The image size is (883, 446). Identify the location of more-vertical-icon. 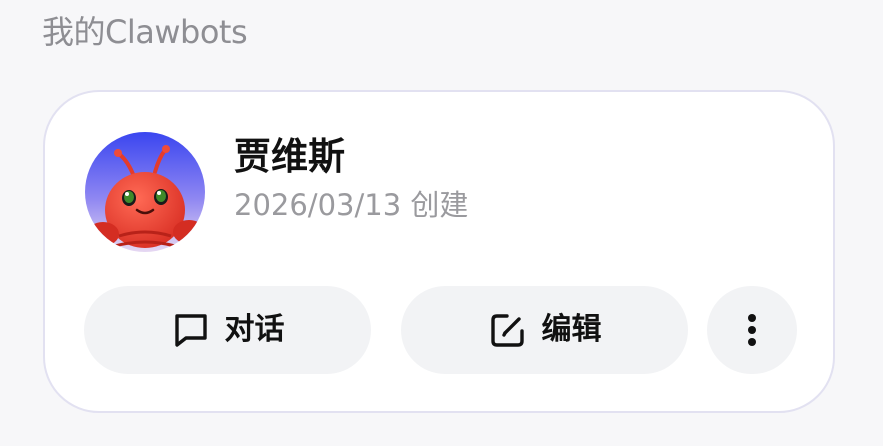
(752, 330).